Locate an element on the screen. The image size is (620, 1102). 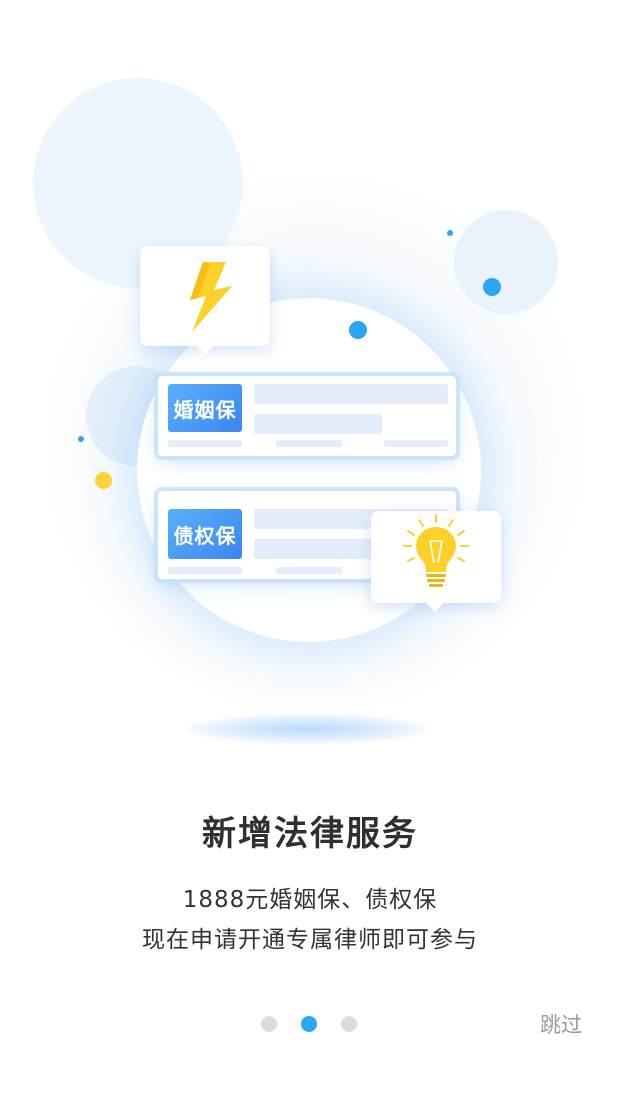
decorative-bubble is located at coordinates (506, 262).